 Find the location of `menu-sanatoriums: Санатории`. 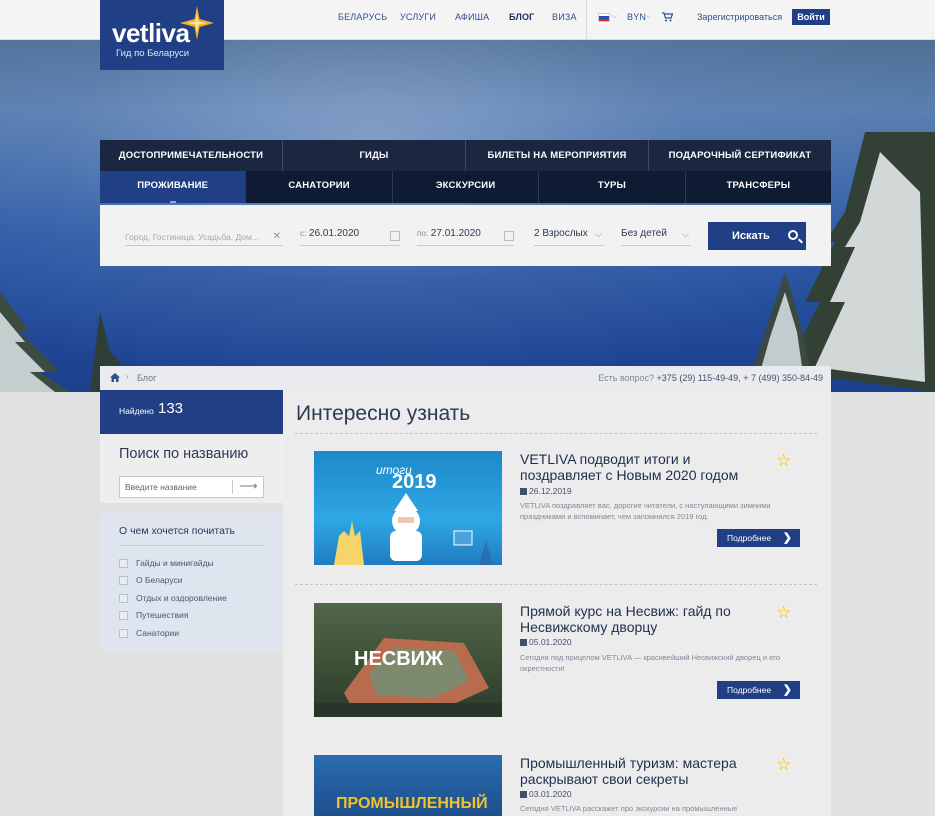

menu-sanatoriums: Санатории is located at coordinates (319, 187).